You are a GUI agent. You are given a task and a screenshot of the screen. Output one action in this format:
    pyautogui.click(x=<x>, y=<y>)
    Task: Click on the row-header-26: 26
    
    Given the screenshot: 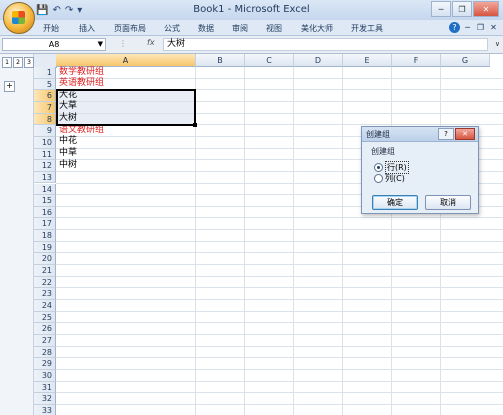 What is the action you would take?
    pyautogui.click(x=45, y=329)
    